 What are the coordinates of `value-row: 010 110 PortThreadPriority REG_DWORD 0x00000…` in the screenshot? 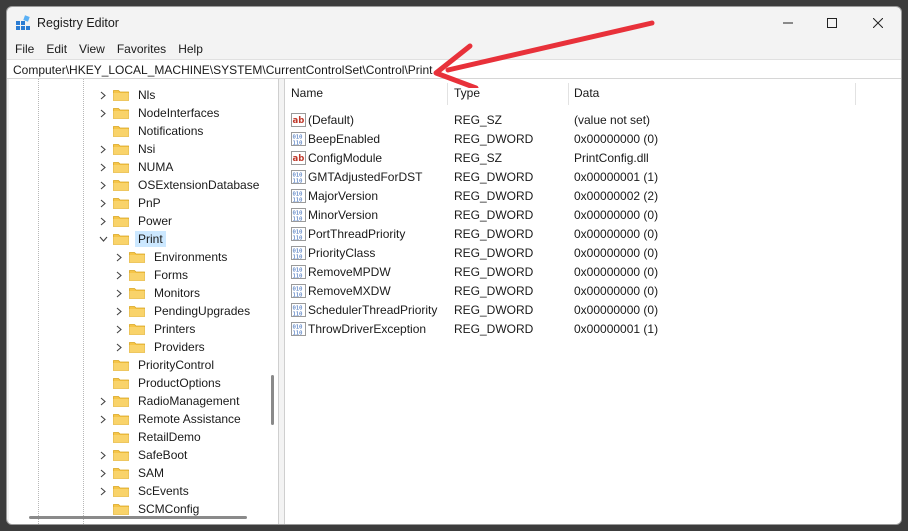 It's located at (593, 234).